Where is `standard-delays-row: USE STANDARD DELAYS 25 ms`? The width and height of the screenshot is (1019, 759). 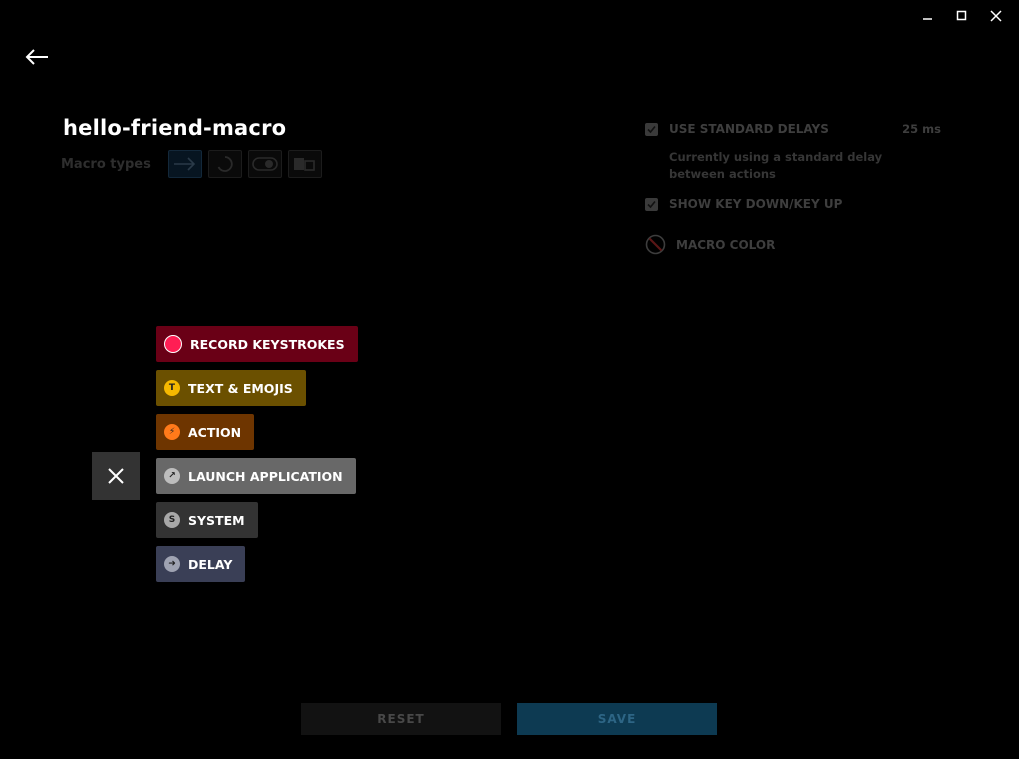
standard-delays-row: USE STANDARD DELAYS 25 ms is located at coordinates (793, 129).